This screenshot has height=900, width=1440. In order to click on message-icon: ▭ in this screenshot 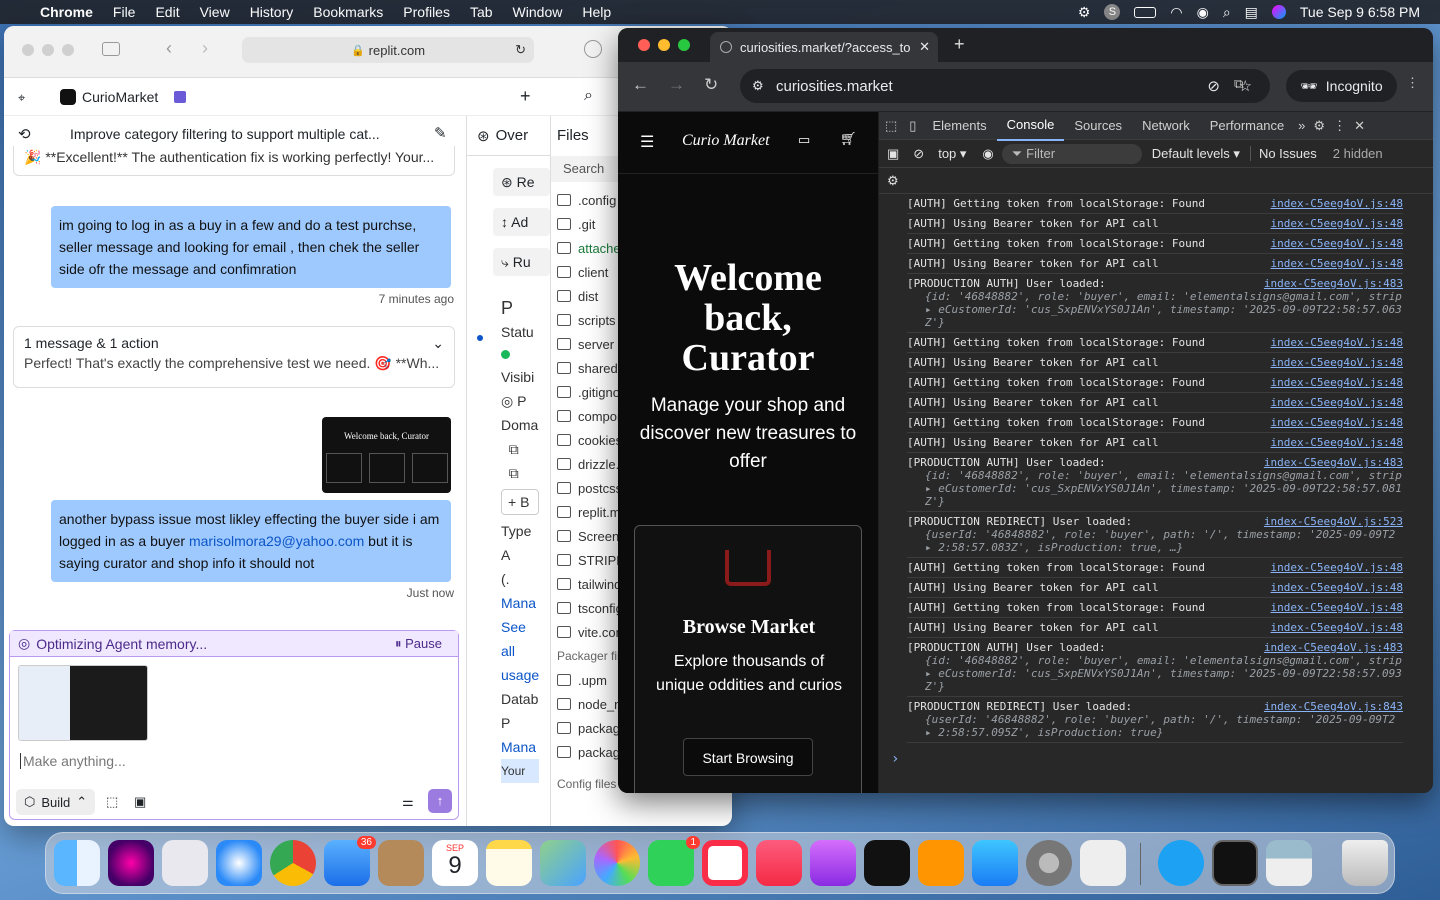, I will do `click(804, 140)`.